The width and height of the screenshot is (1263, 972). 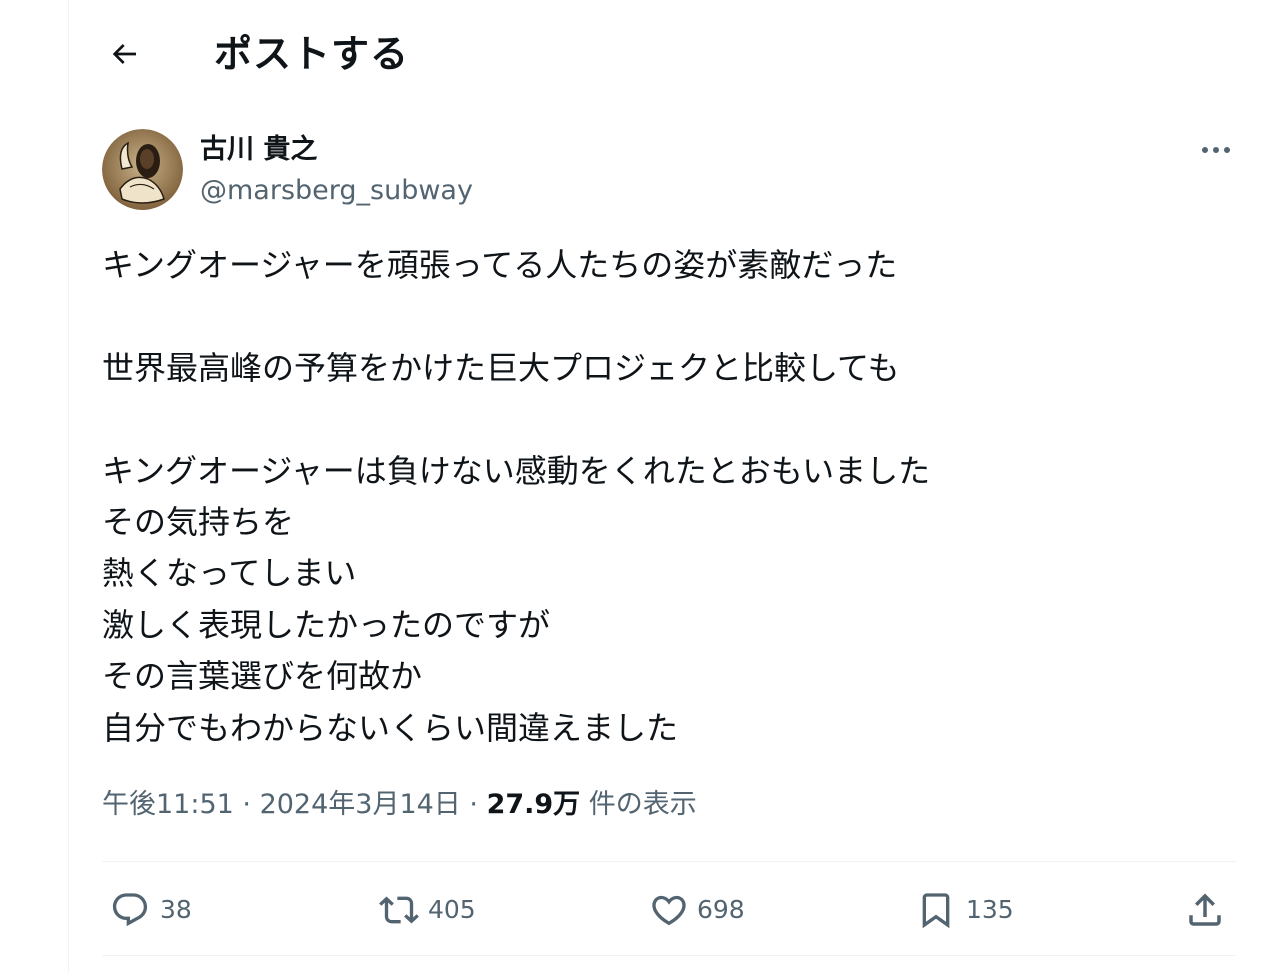 What do you see at coordinates (229, 573) in the screenshot?
I see `tweet-line: 熱くなってしまい` at bounding box center [229, 573].